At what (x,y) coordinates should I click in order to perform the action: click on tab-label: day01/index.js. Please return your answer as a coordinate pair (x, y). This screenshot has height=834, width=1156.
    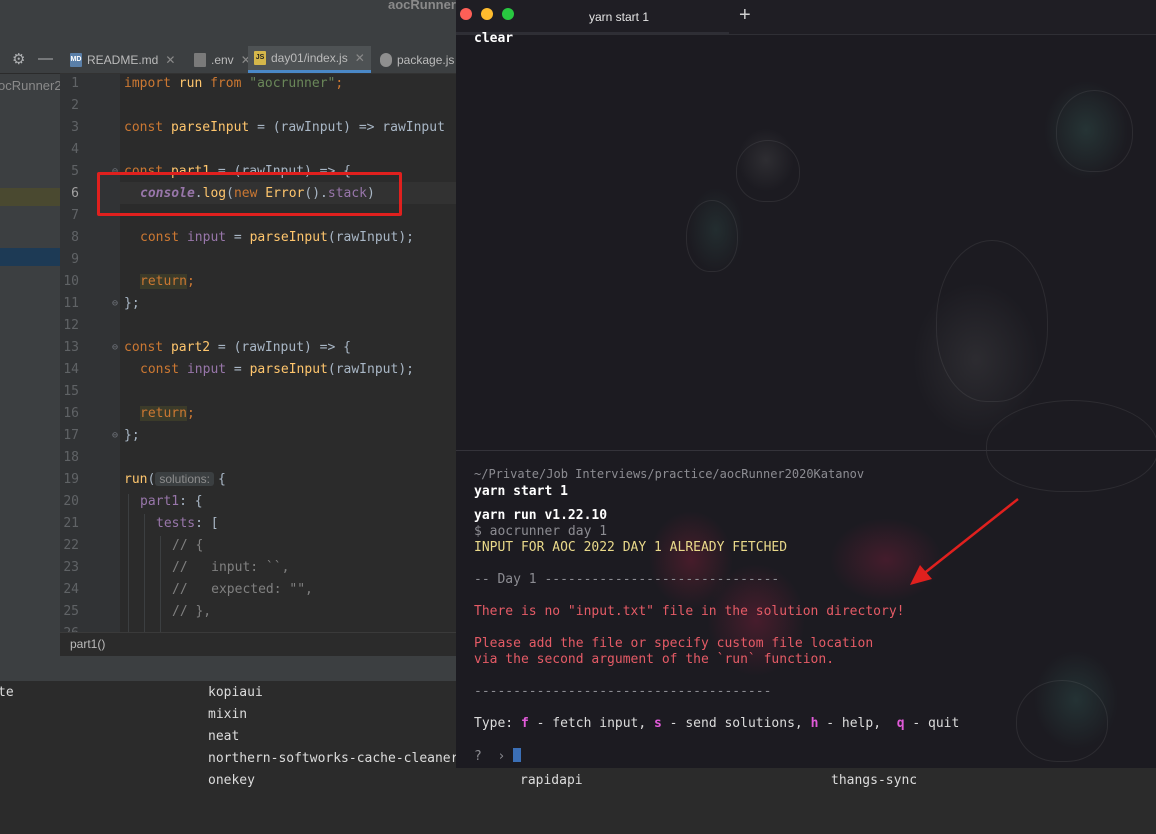
    Looking at the image, I should click on (309, 58).